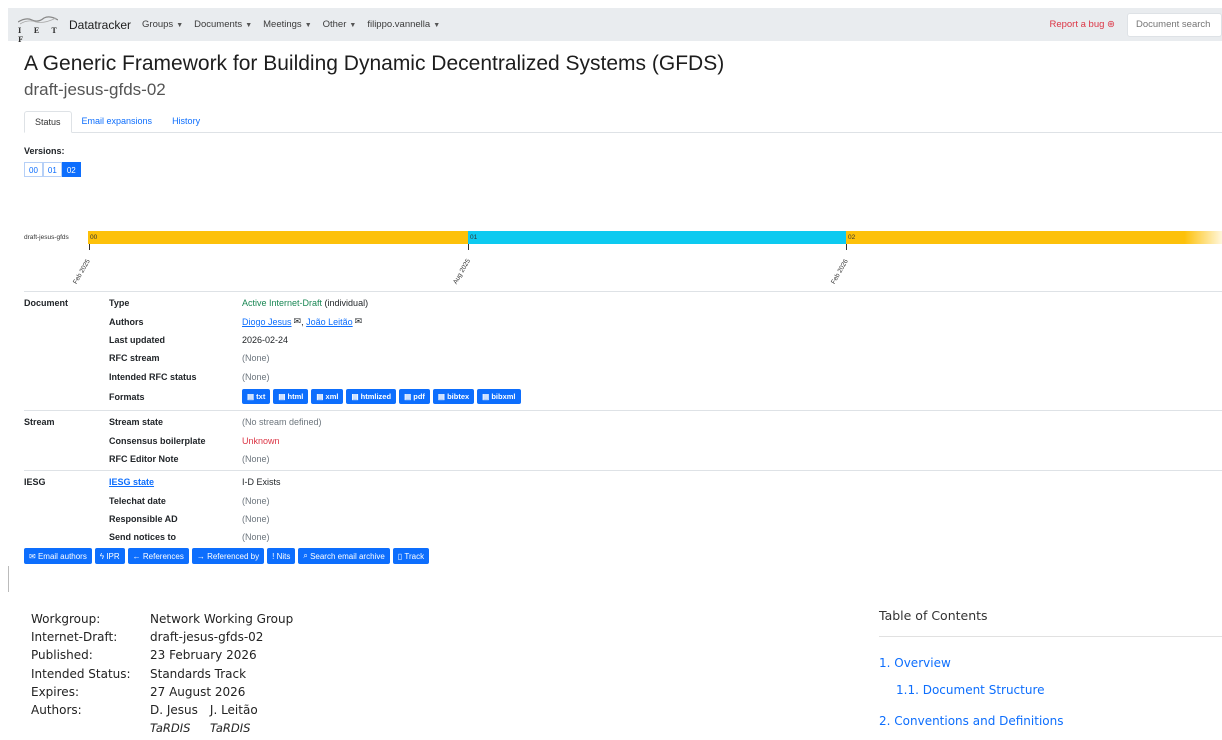  I want to click on version-02-button: 02, so click(71, 169).